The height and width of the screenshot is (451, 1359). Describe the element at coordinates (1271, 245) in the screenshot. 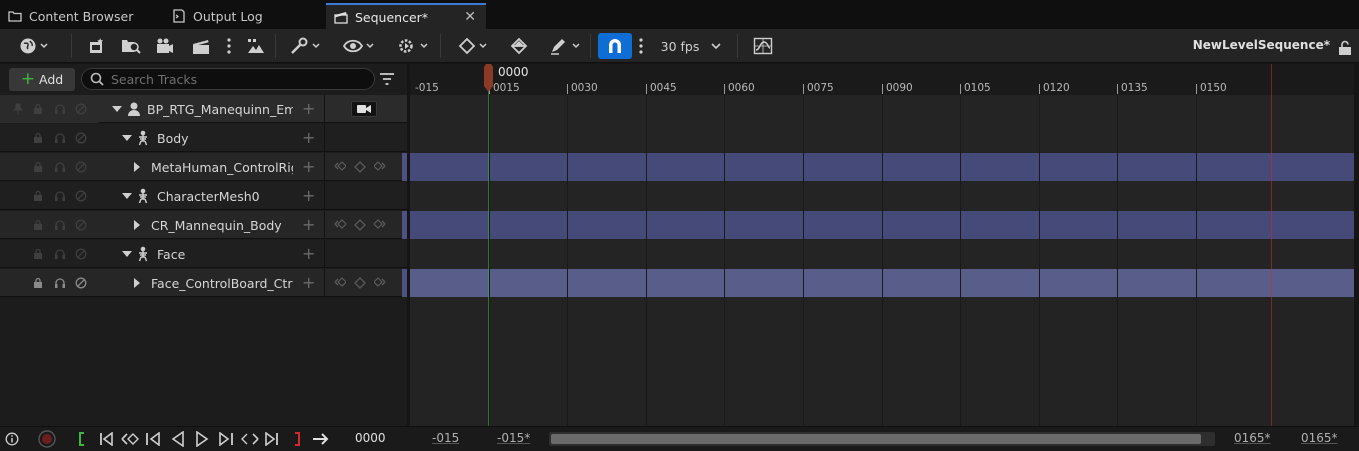

I see `playback-end-marker` at that location.